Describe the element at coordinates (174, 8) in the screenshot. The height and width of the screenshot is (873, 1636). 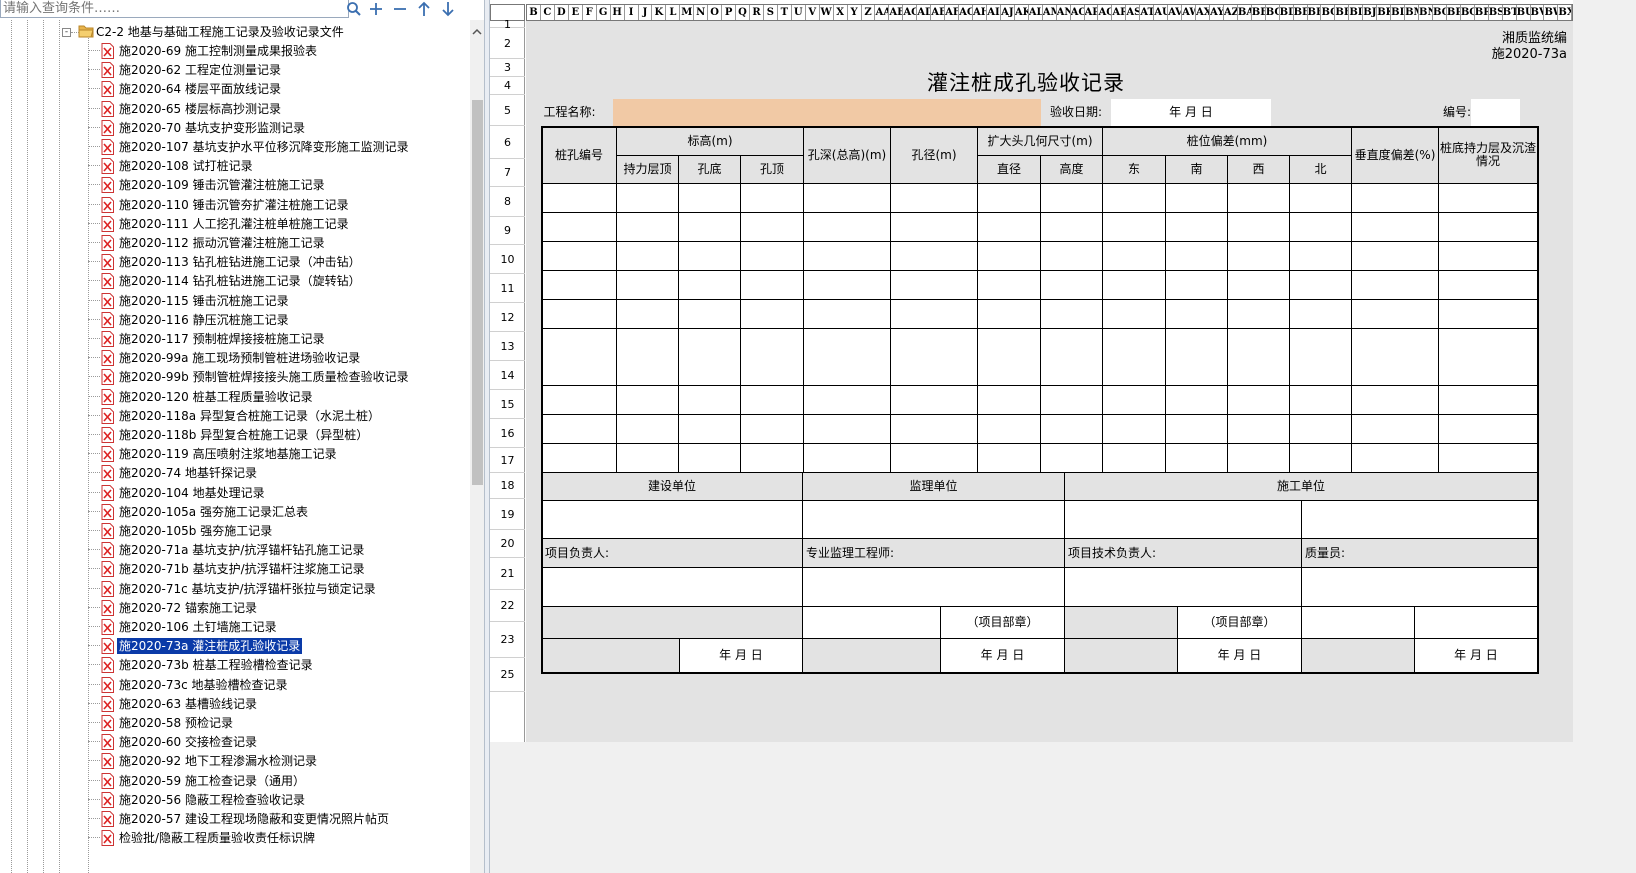
I see `search-input` at that location.